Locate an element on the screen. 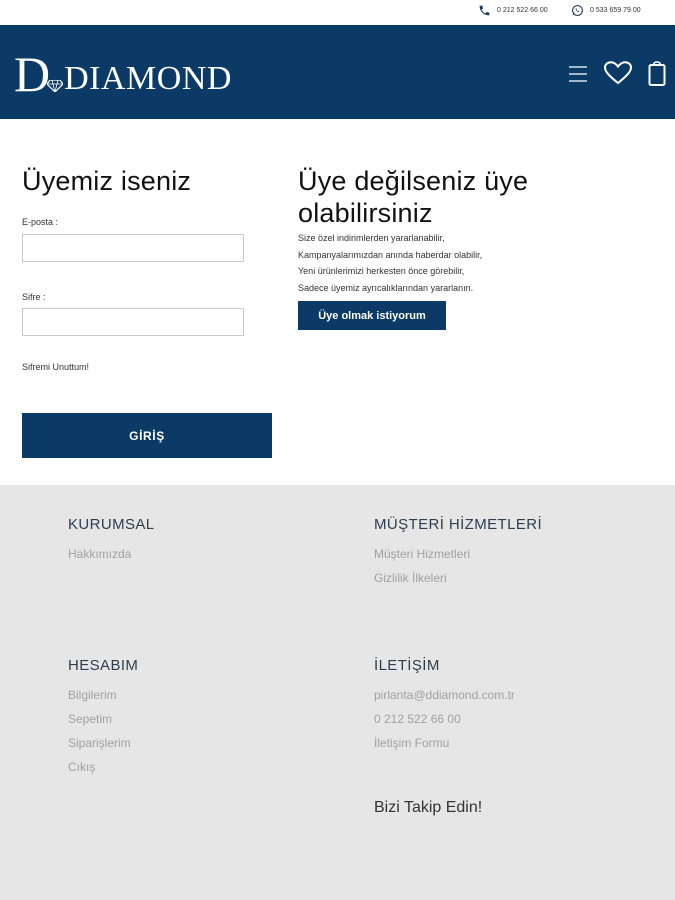 The width and height of the screenshot is (675, 900). whatsapp-number: 0 533 659 79 00 is located at coordinates (615, 10).